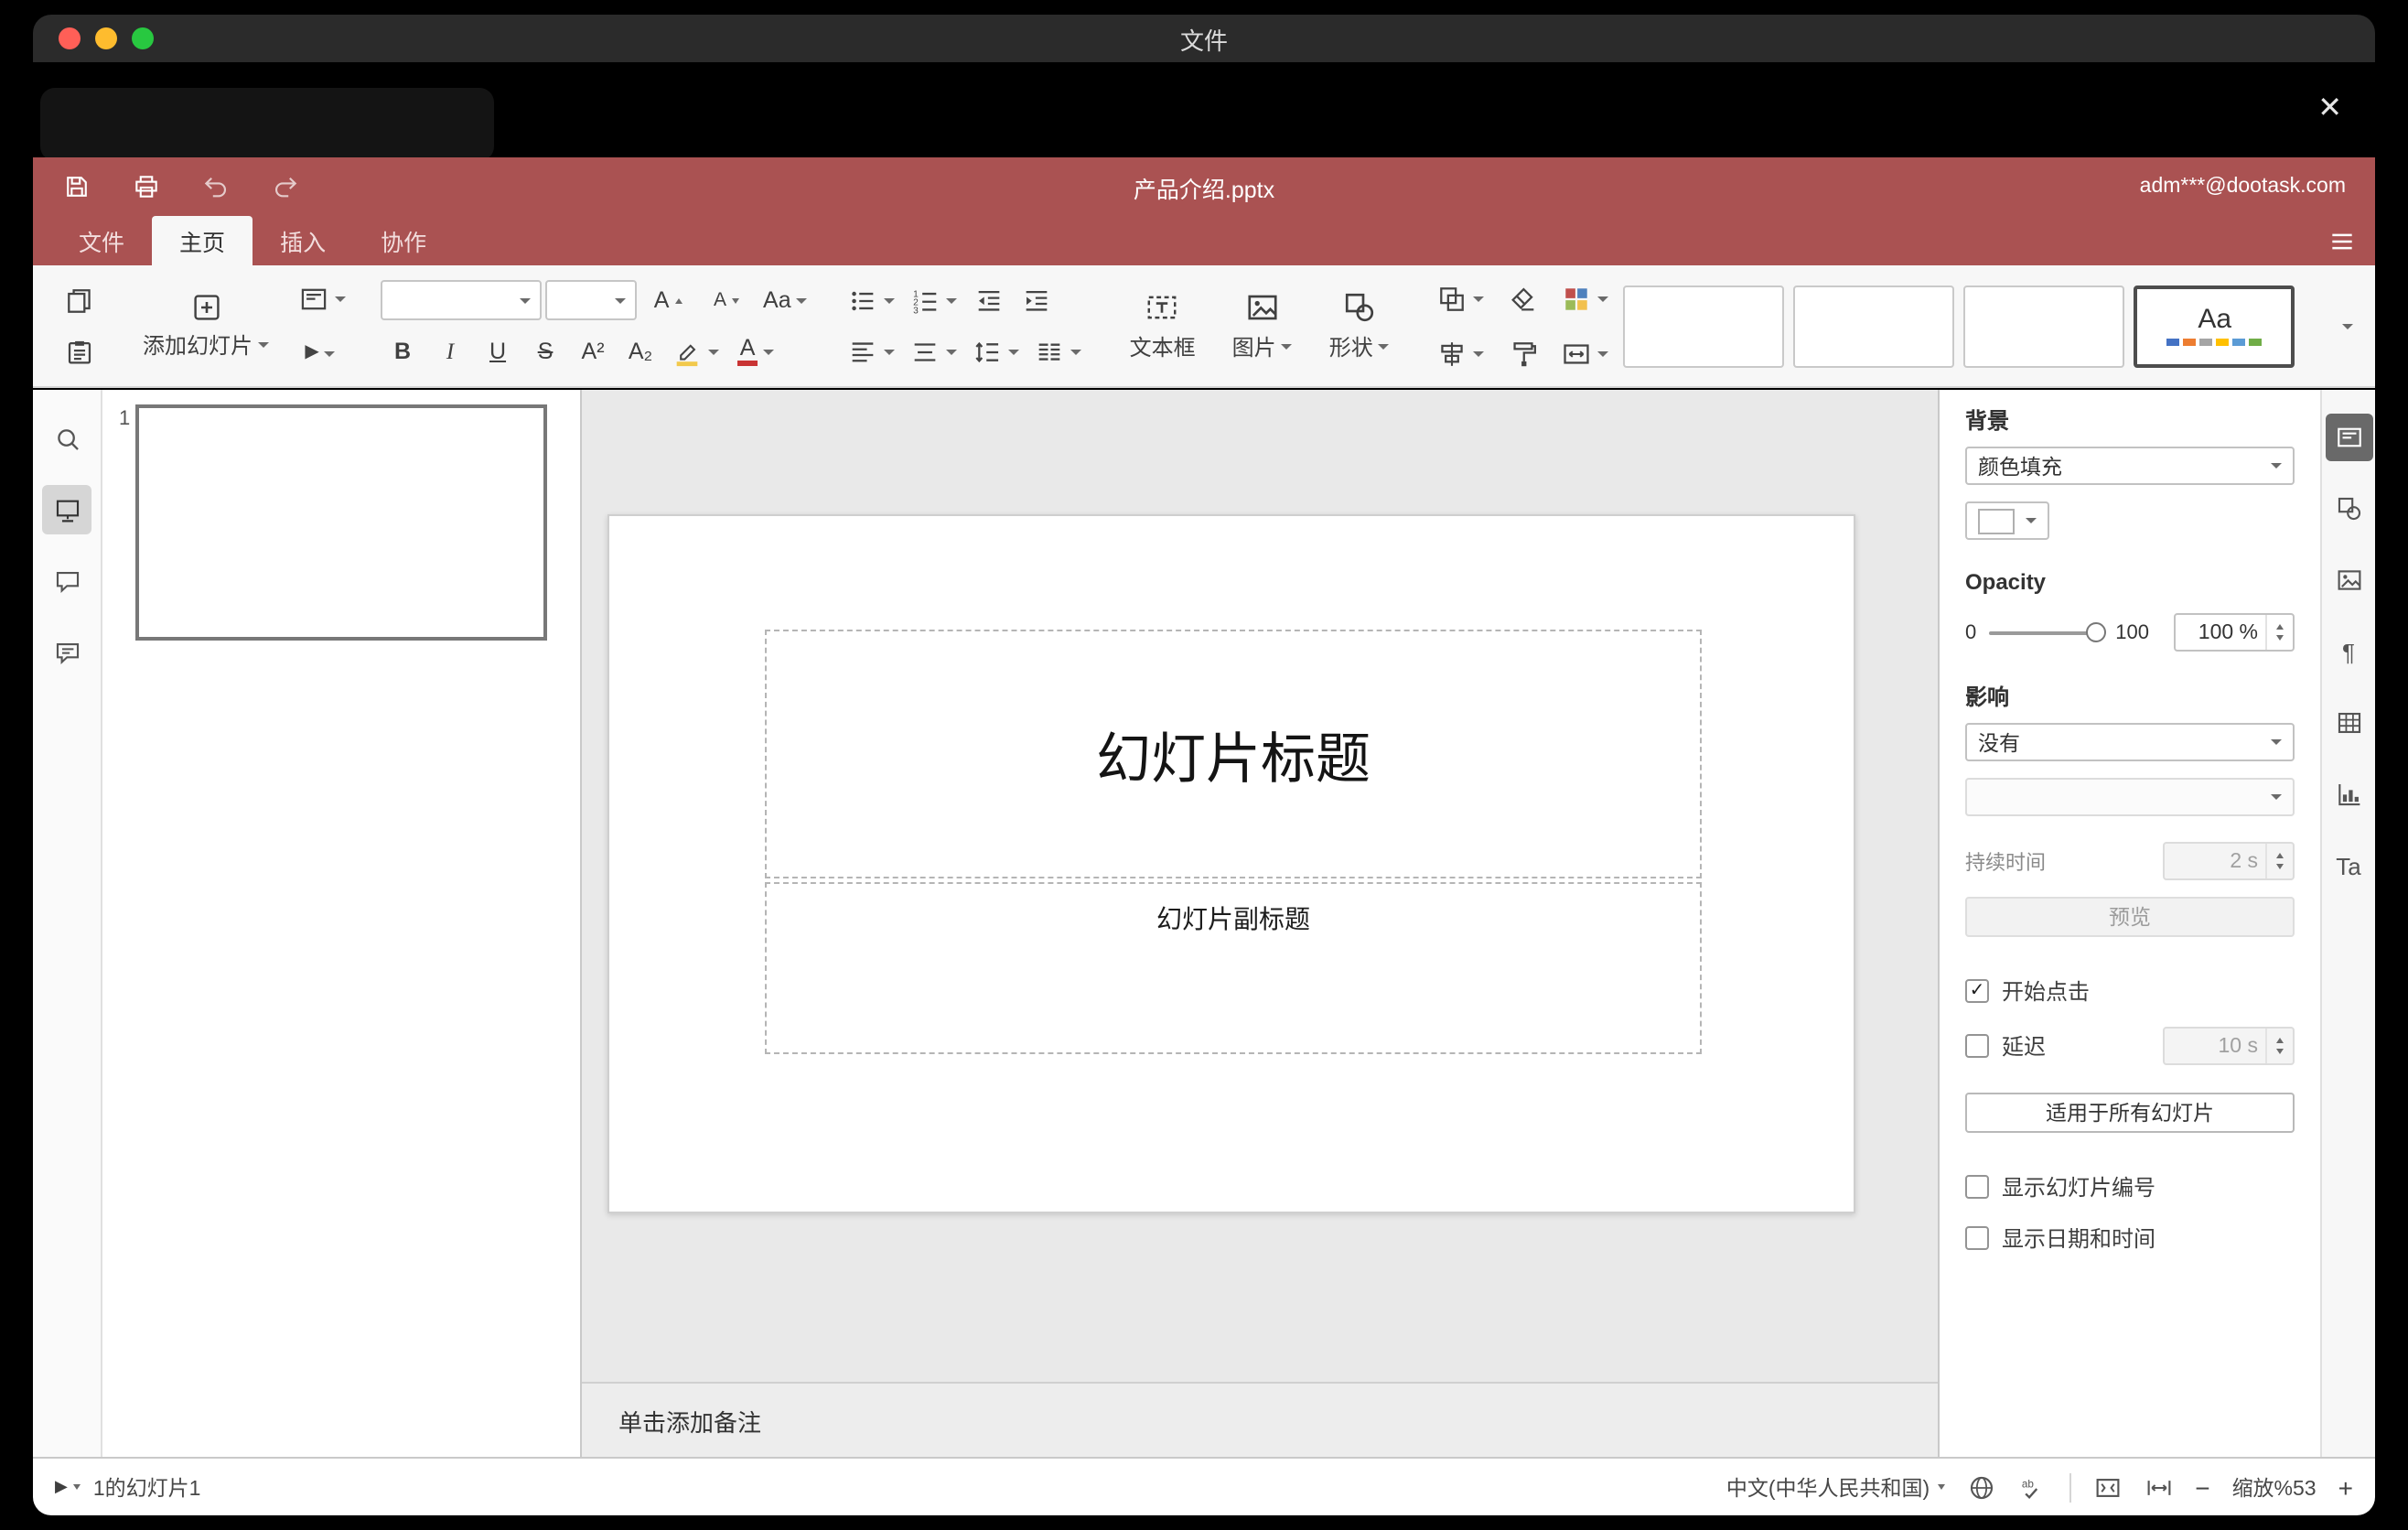 This screenshot has height=1530, width=2408. Describe the element at coordinates (70, 38) in the screenshot. I see `close-traffic-light` at that location.